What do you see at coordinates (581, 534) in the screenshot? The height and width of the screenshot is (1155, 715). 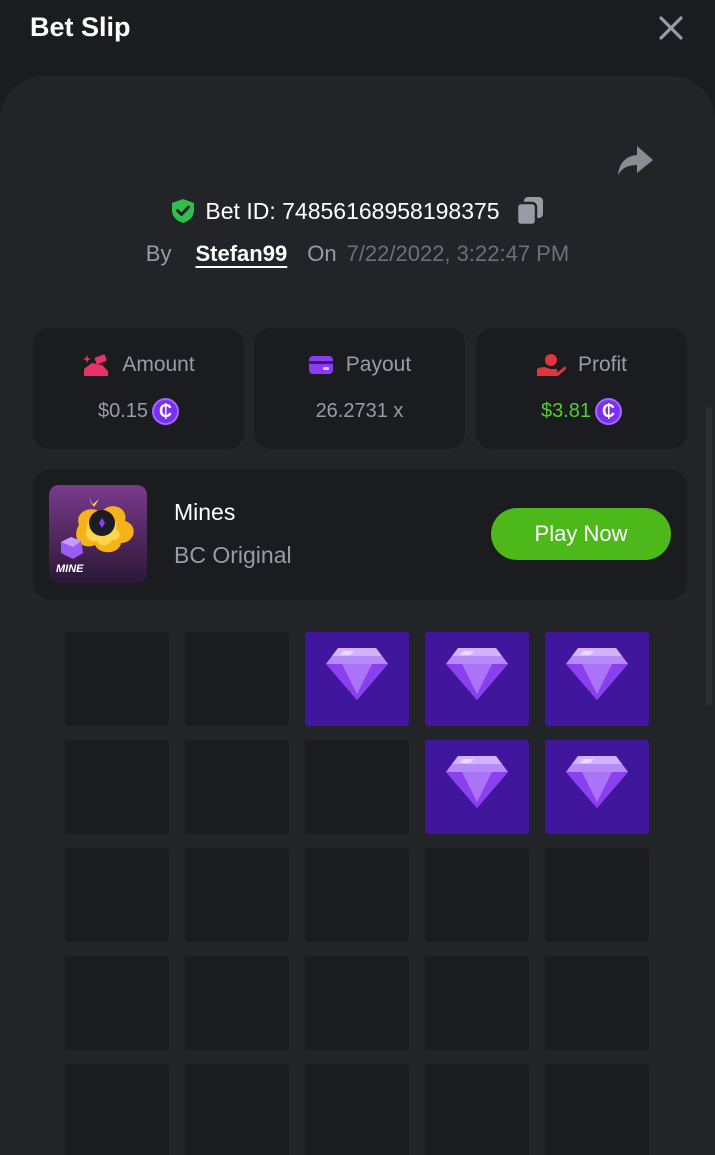 I see `play-now-button: Play Now` at bounding box center [581, 534].